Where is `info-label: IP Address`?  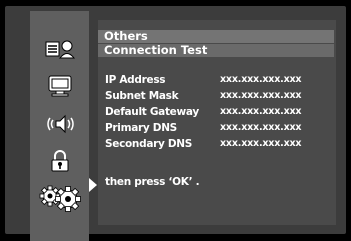 info-label: IP Address is located at coordinates (135, 80).